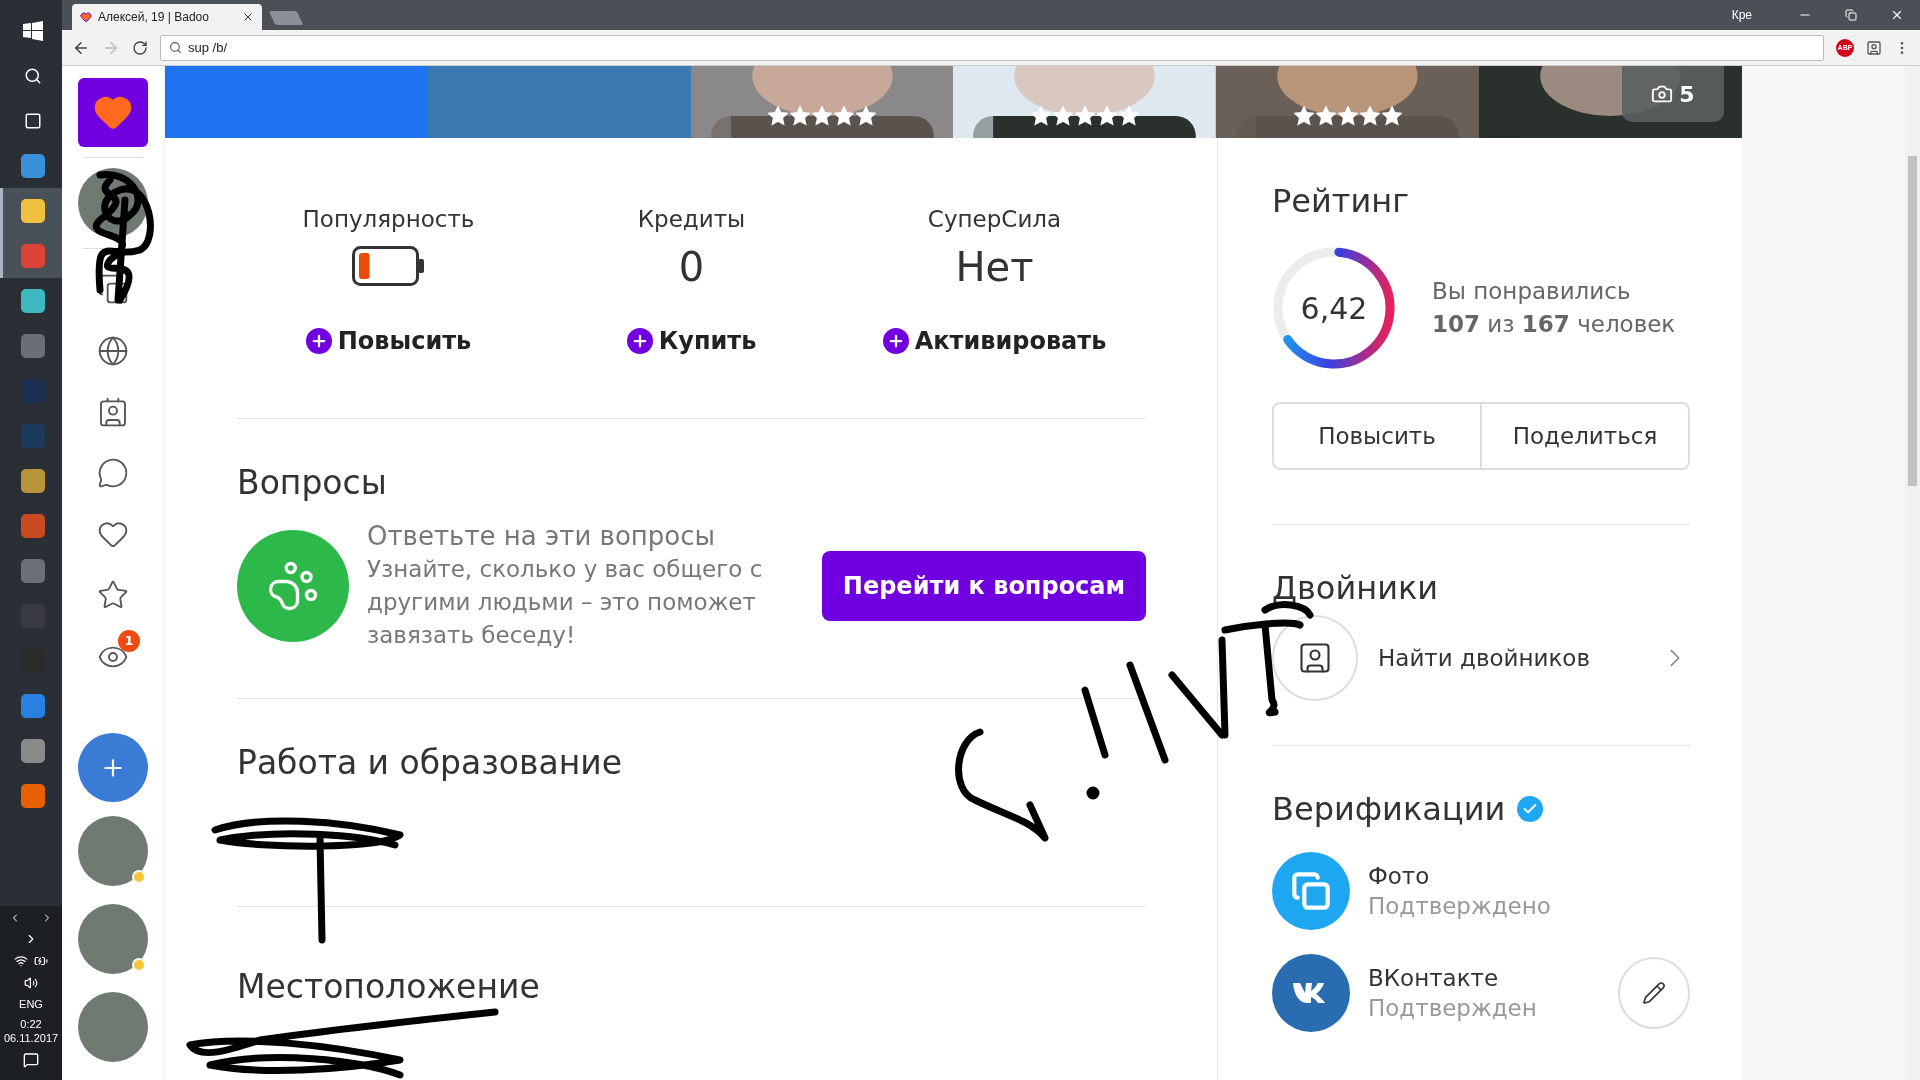  I want to click on clock-time: 0:22, so click(31, 1024).